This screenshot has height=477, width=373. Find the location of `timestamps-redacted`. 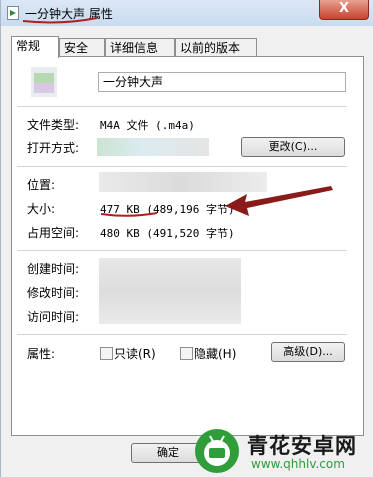

timestamps-redacted is located at coordinates (170, 291).